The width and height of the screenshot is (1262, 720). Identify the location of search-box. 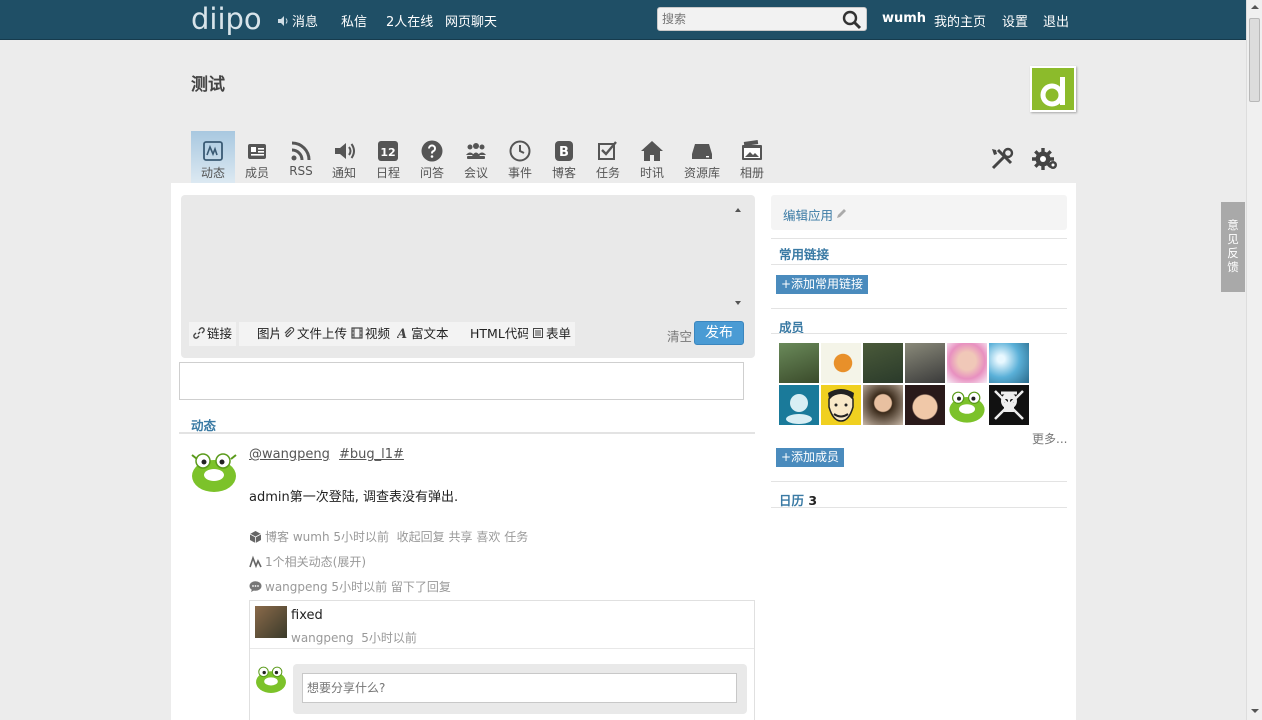
(762, 19).